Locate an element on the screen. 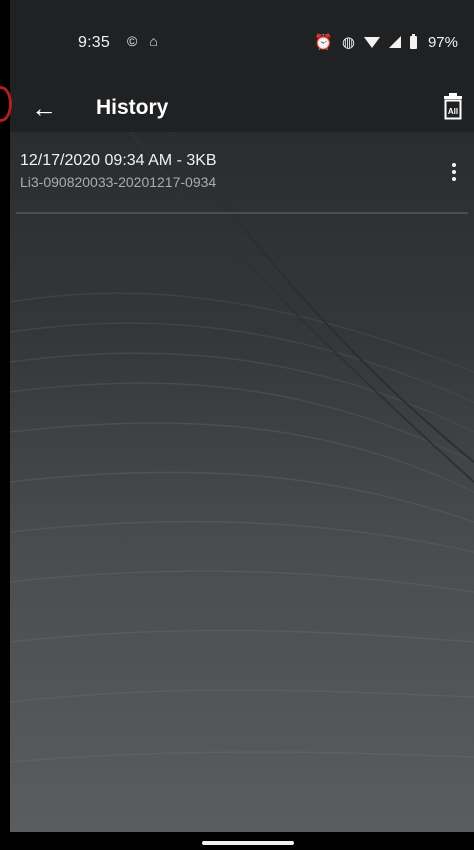 The image size is (474, 850). trash-all-icon: All is located at coordinates (453, 106).